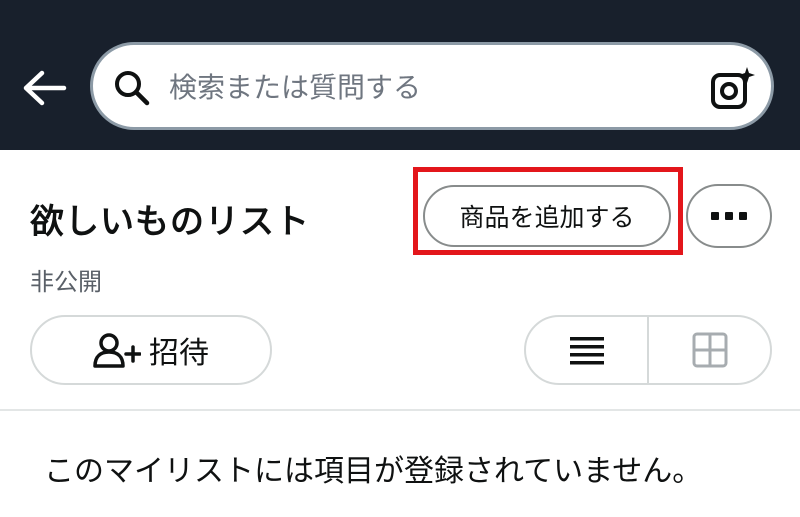 The width and height of the screenshot is (800, 517). Describe the element at coordinates (429, 87) in the screenshot. I see `search-input` at that location.